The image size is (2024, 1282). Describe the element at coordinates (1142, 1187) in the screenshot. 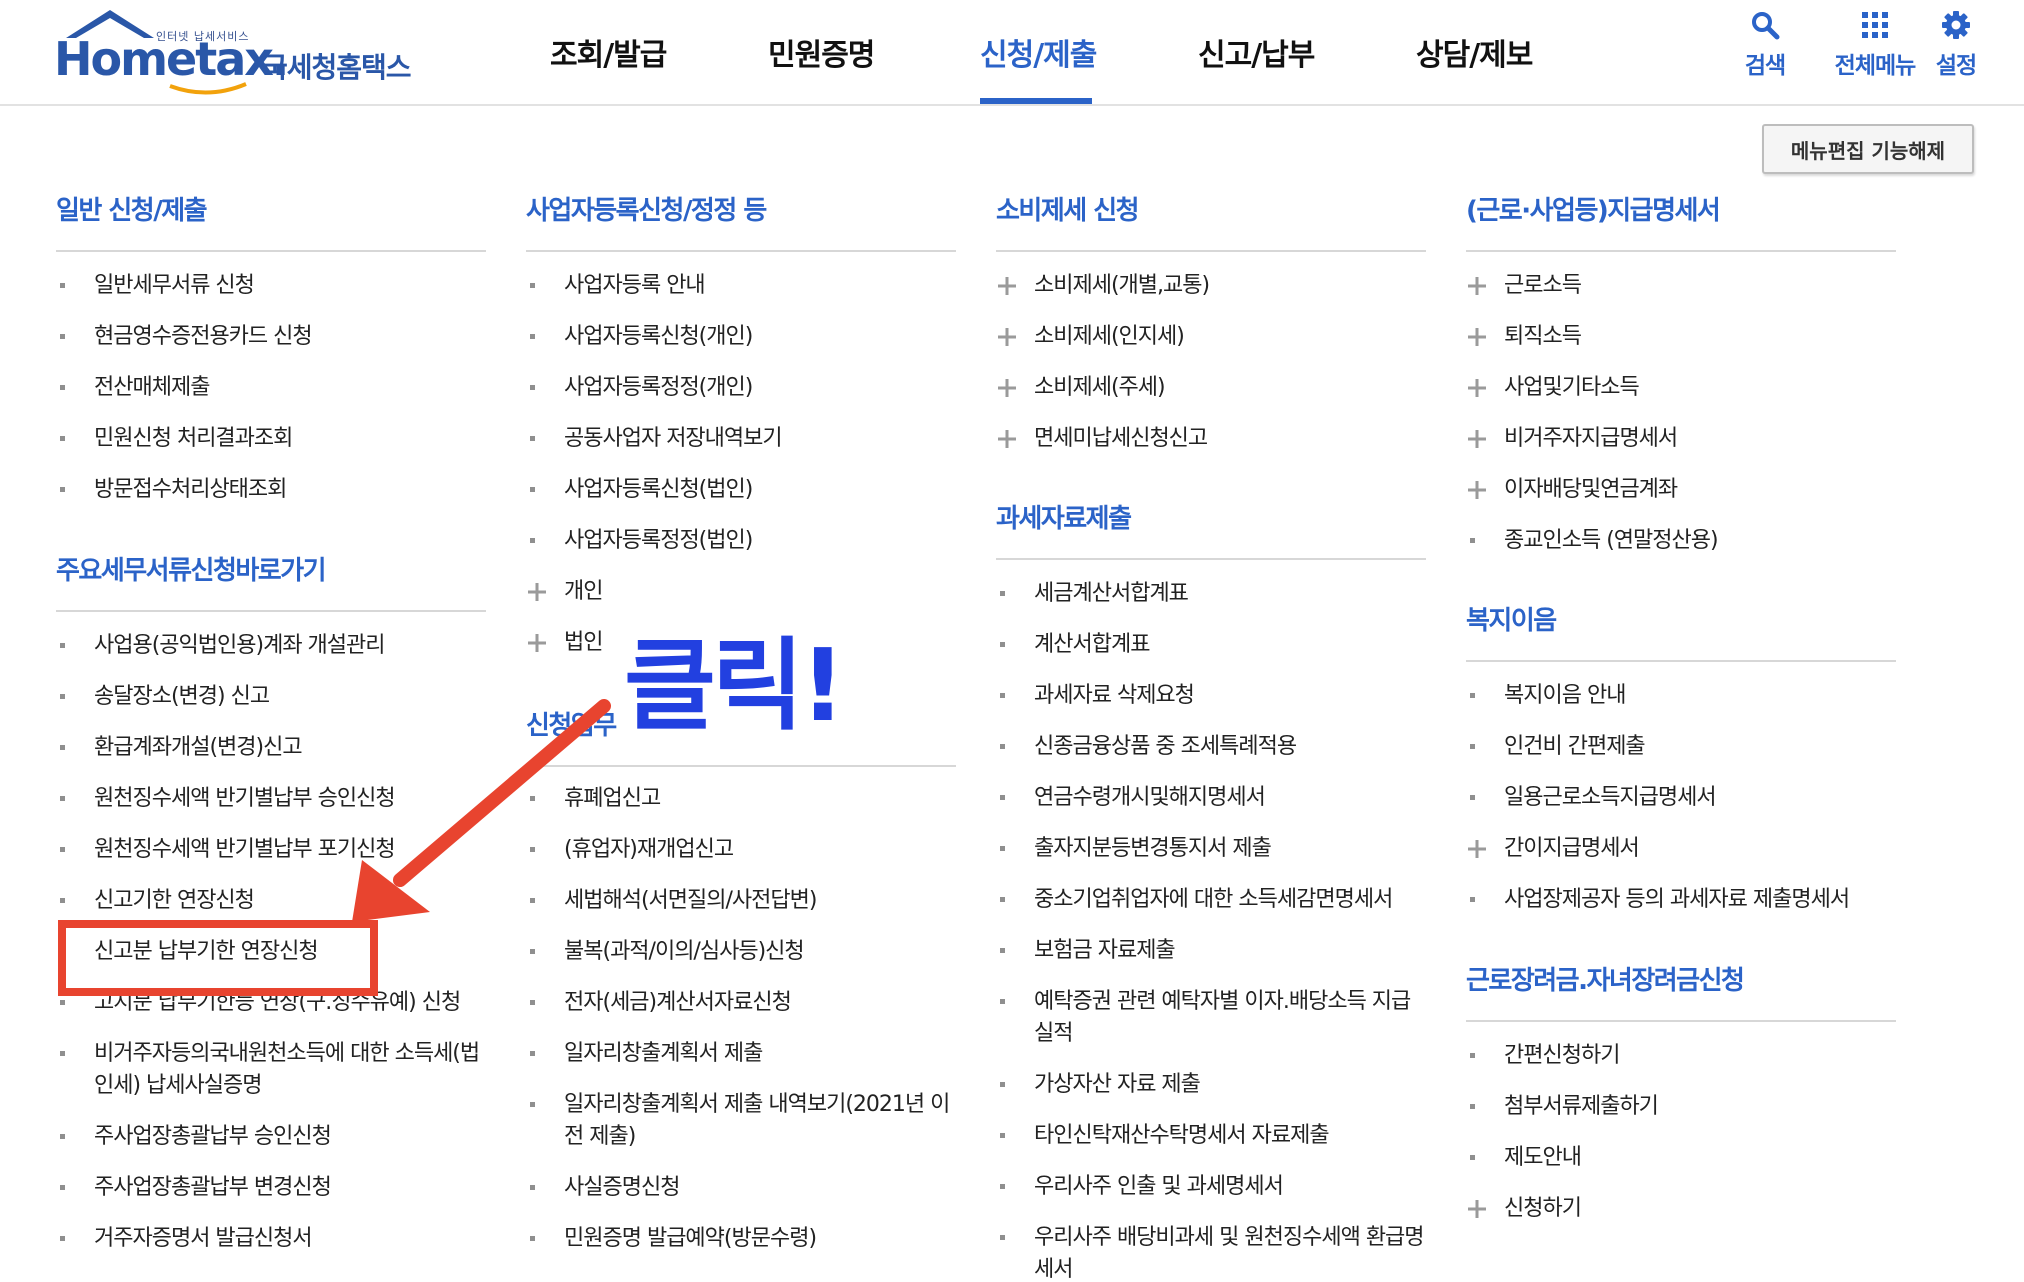

I see `menu-item-esop-withdrawal: 우리사주 인출 및 과세명세서` at that location.